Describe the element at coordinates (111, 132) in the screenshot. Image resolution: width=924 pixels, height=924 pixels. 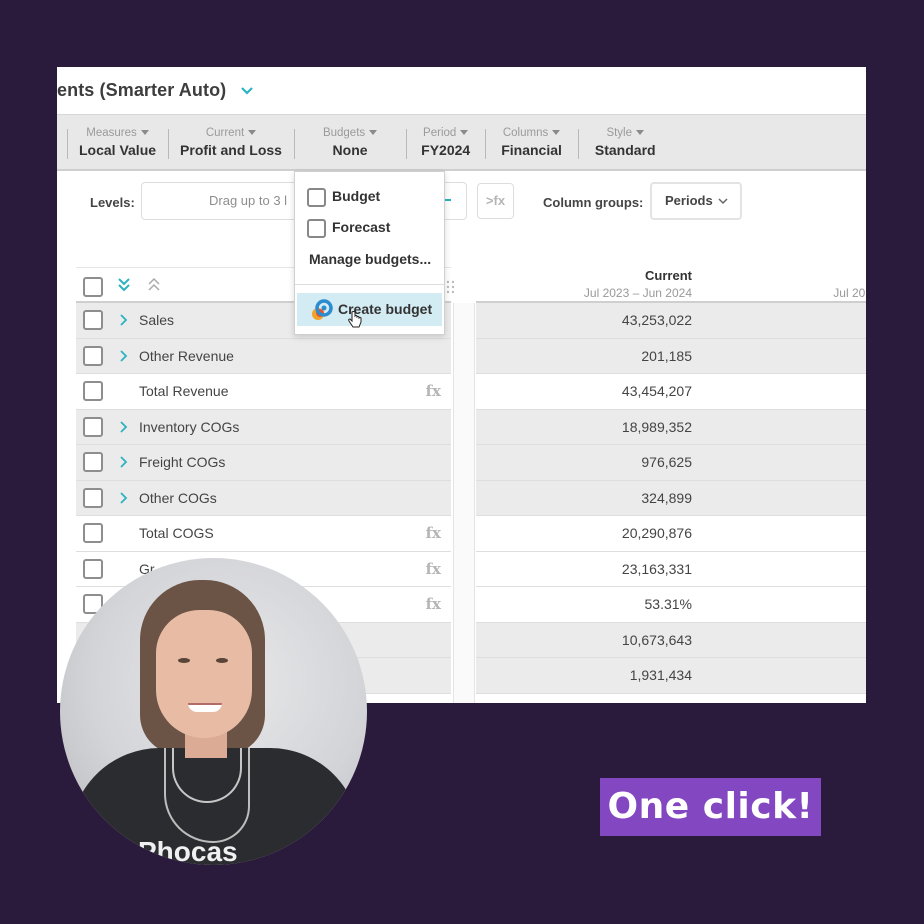
I see `toolbar-measures-label: Measures` at that location.